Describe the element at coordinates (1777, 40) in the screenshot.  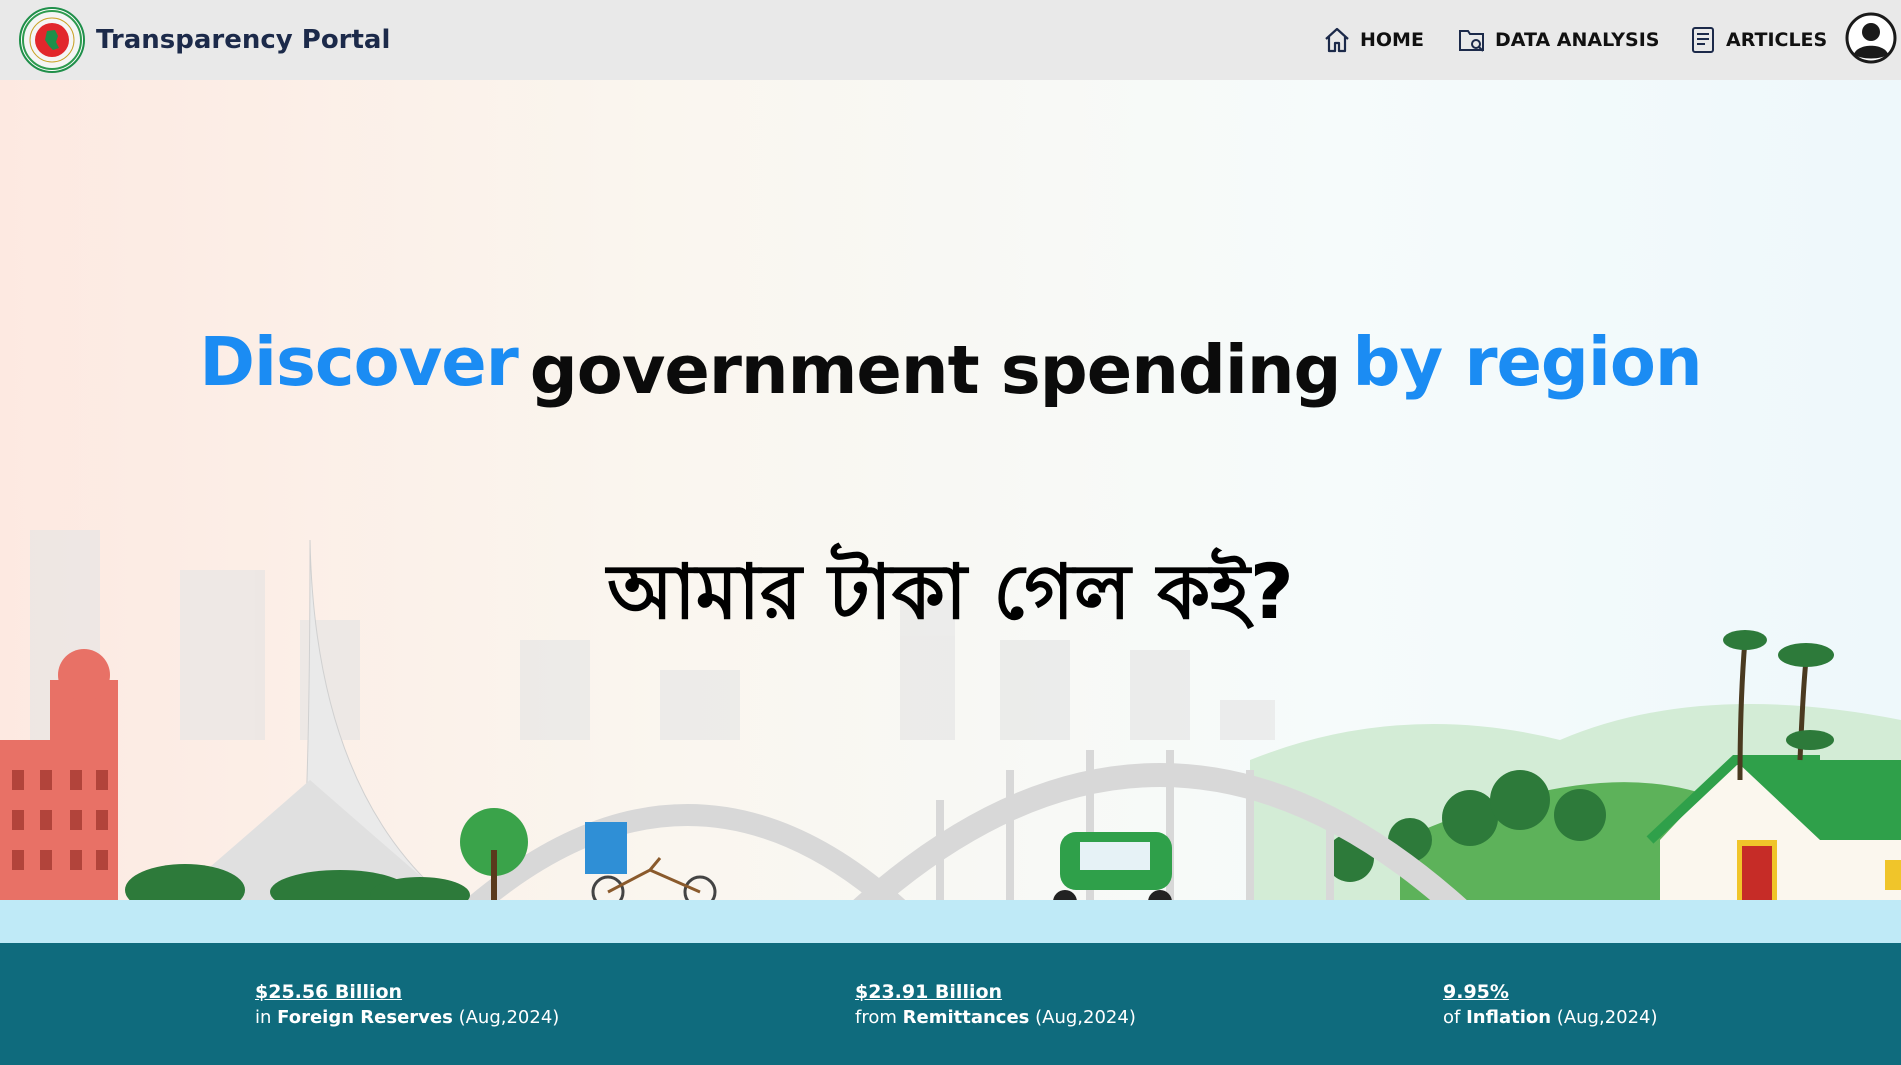
I see `nav-articles-label: ARTICLES` at that location.